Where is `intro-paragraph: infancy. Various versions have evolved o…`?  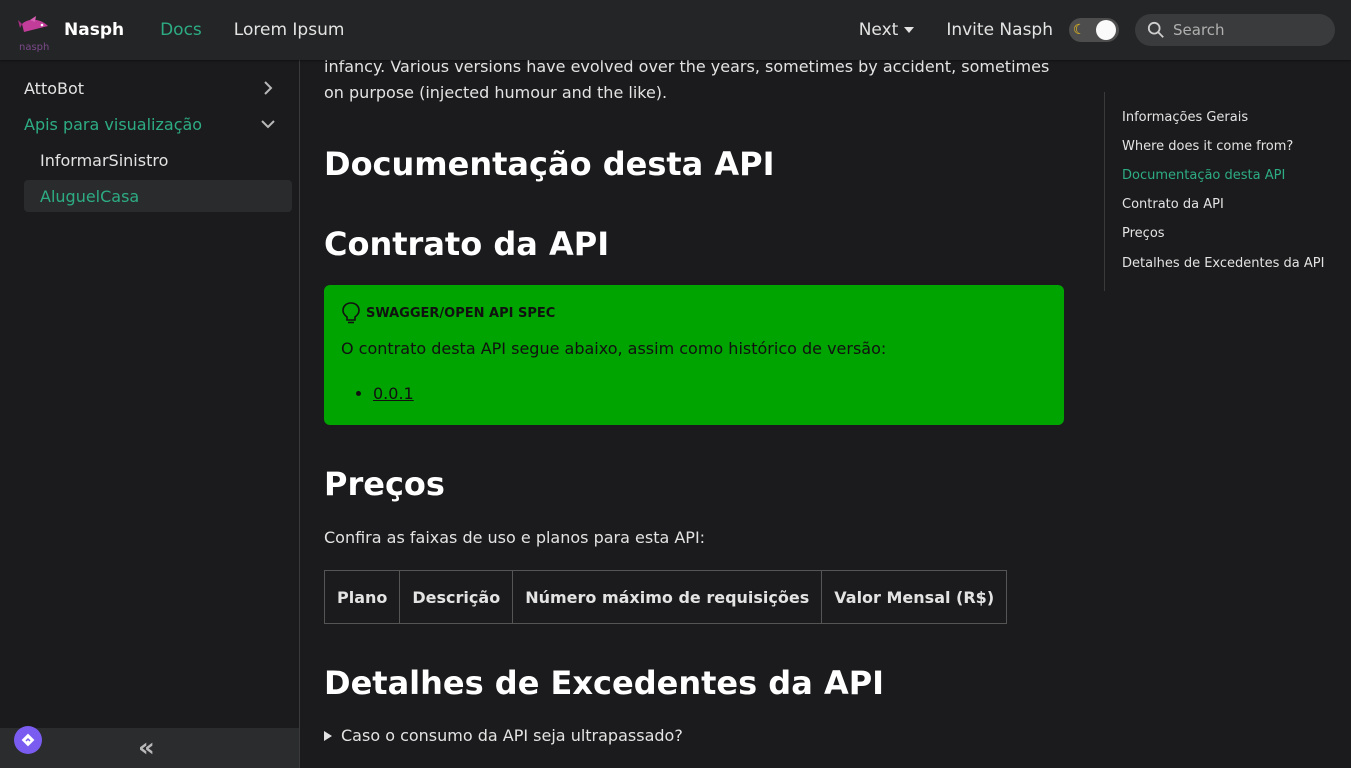 intro-paragraph: infancy. Various versions have evolved o… is located at coordinates (687, 79).